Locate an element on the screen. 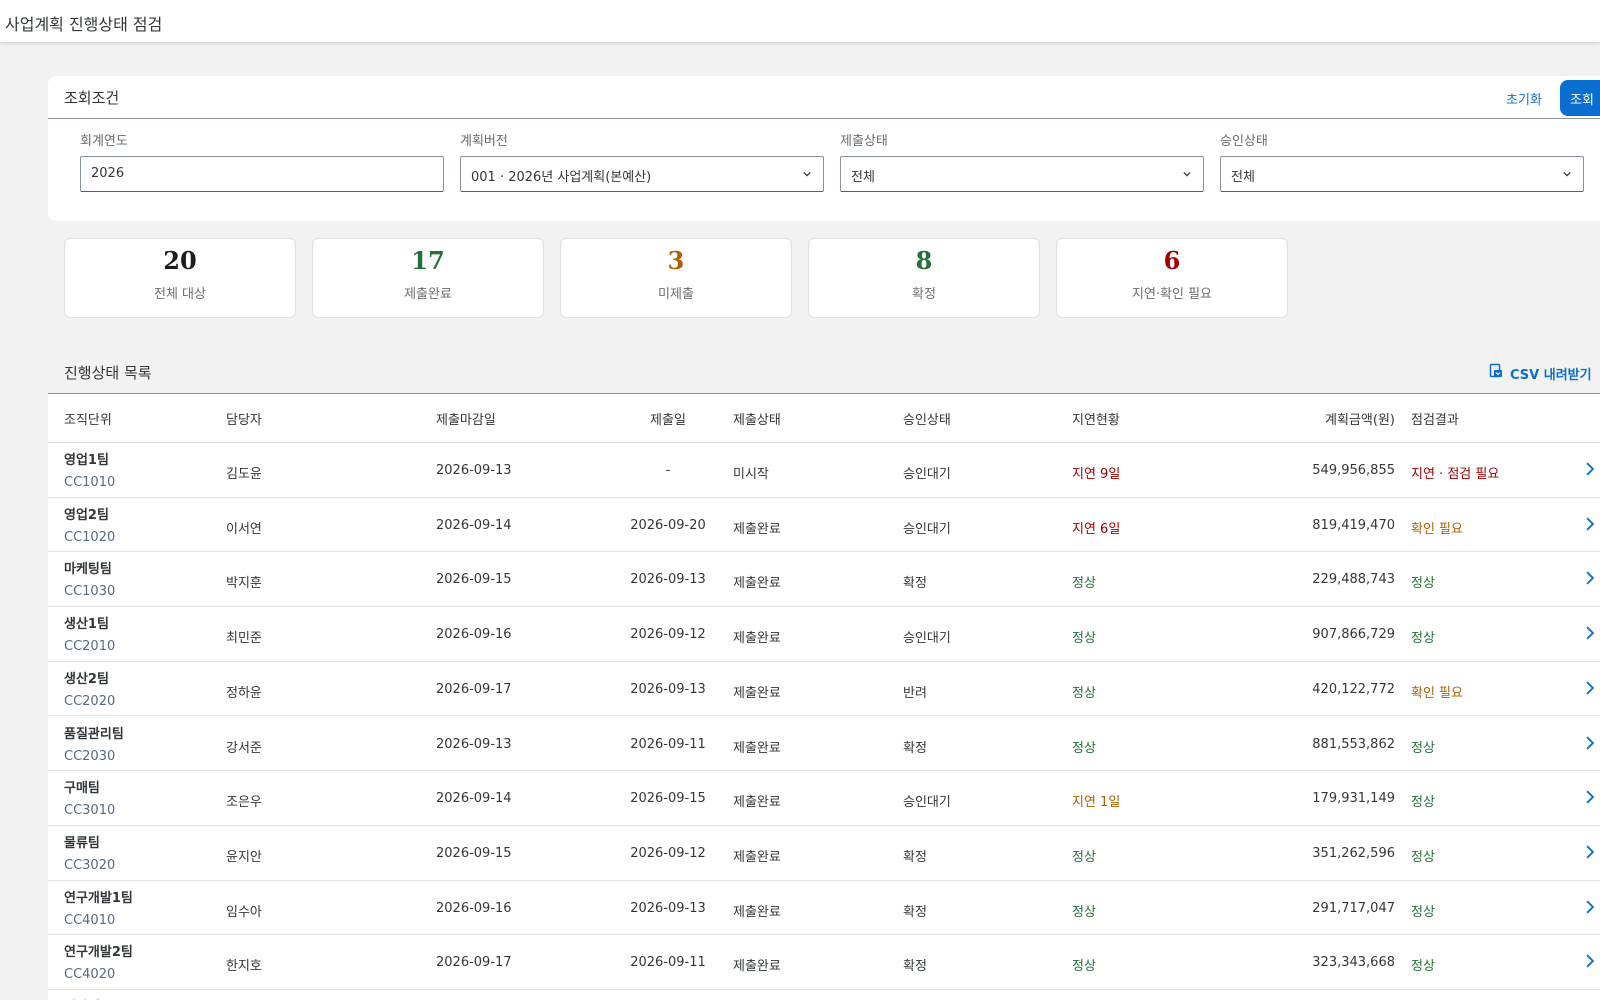 Image resolution: width=1600 pixels, height=1000 pixels. due-date-cell: 2026-09-14 is located at coordinates (474, 799).